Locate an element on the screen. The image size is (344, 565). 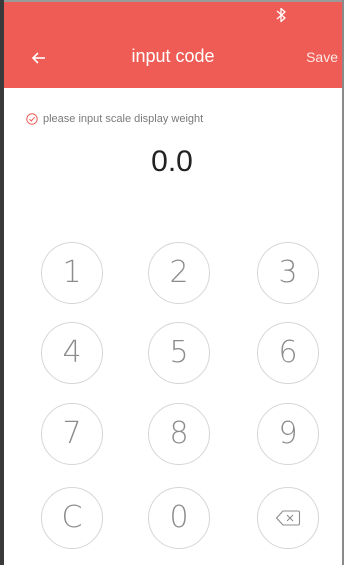
bluetooth-icon is located at coordinates (281, 15).